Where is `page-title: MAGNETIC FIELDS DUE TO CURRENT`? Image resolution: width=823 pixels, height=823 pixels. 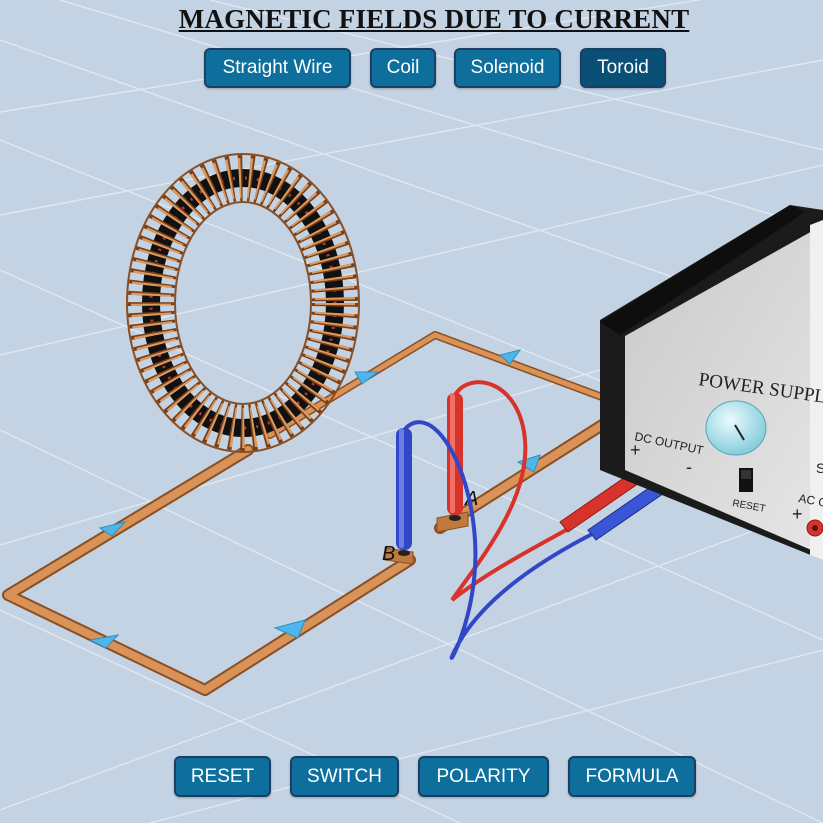 page-title: MAGNETIC FIELDS DUE TO CURRENT is located at coordinates (434, 19).